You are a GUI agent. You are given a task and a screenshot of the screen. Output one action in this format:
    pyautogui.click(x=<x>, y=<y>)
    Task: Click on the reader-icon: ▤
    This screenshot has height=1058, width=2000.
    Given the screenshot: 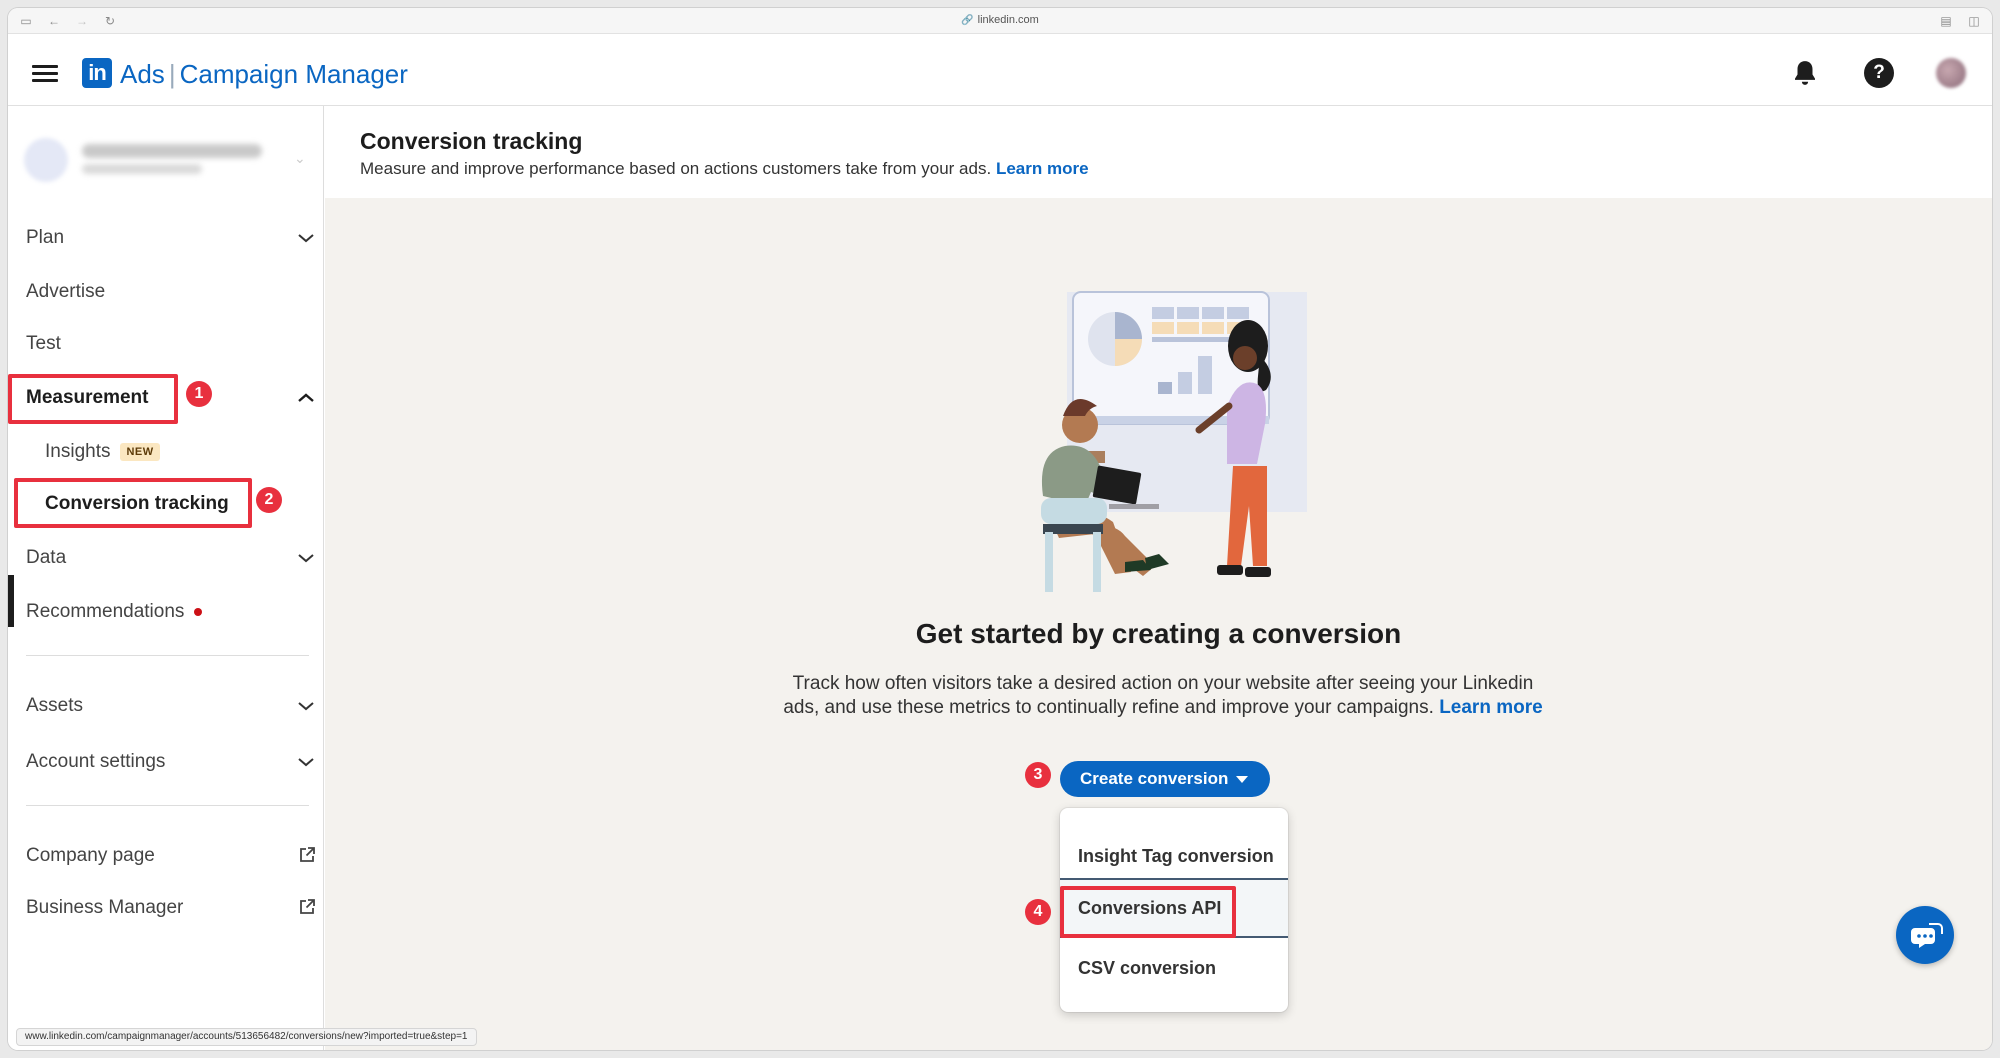 What is the action you would take?
    pyautogui.click(x=1946, y=21)
    